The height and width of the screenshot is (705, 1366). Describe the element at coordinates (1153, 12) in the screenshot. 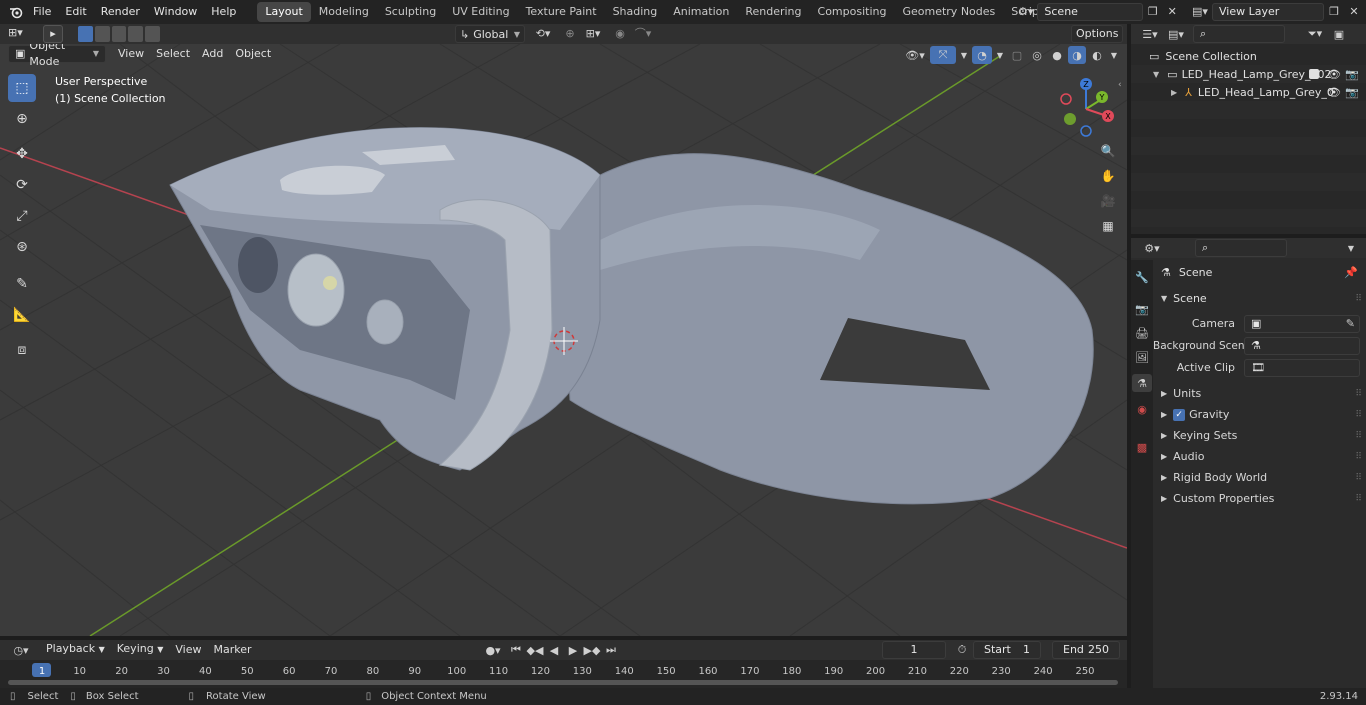

I see `copy-scene-icon: ❐` at that location.